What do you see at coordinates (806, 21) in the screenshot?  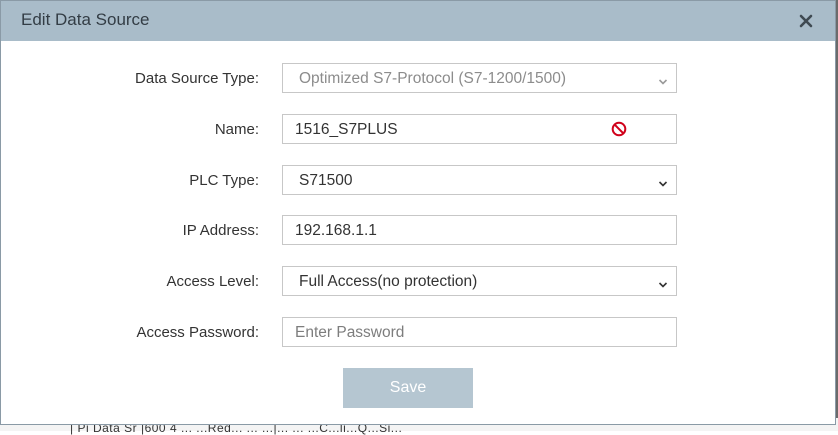 I see `close-icon` at bounding box center [806, 21].